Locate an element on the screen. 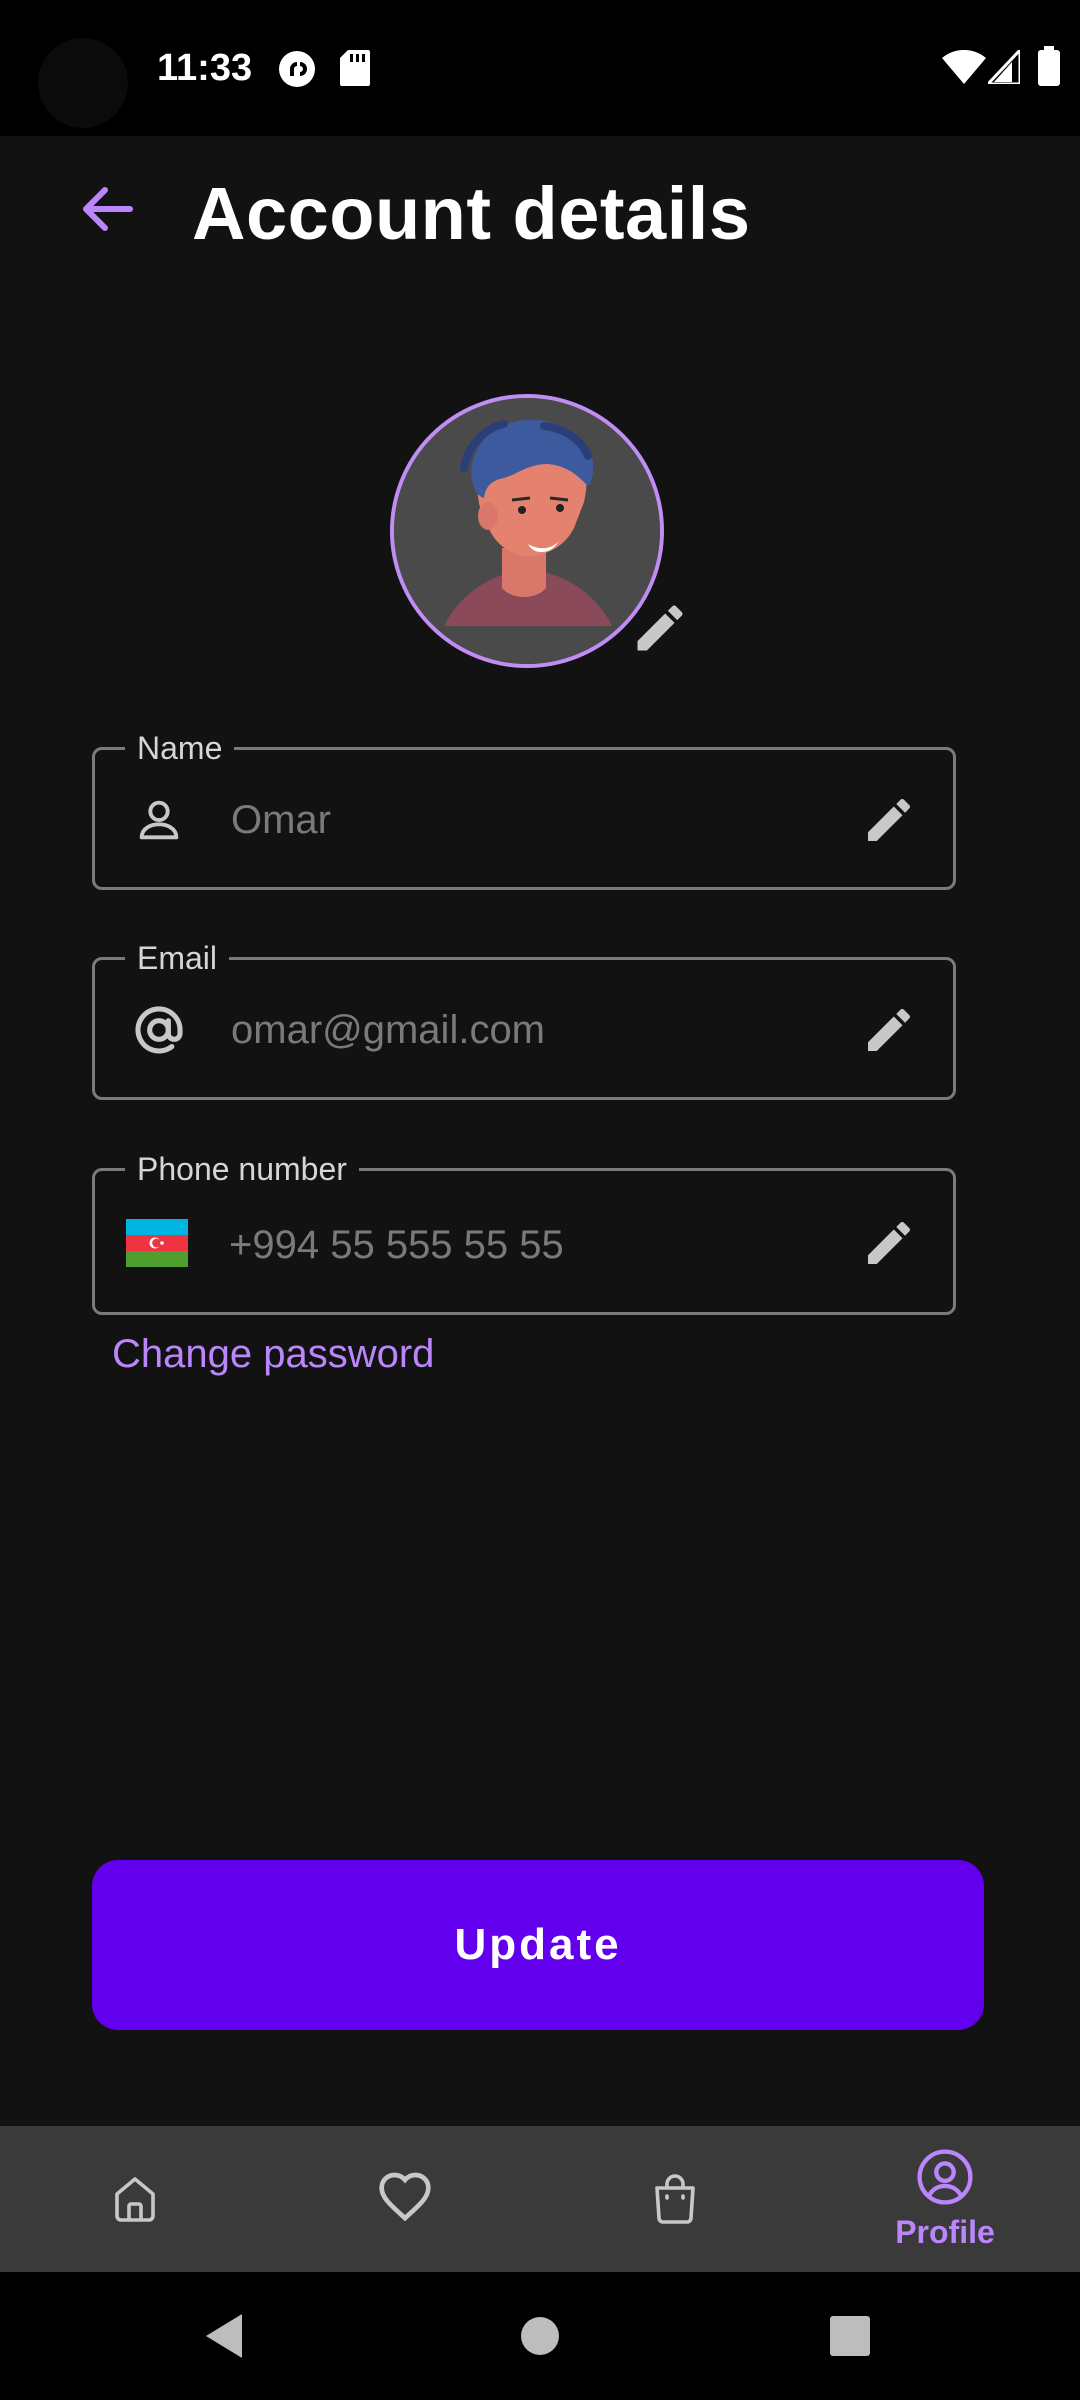 This screenshot has width=1080, height=2400. status-time: 11:33 is located at coordinates (205, 68).